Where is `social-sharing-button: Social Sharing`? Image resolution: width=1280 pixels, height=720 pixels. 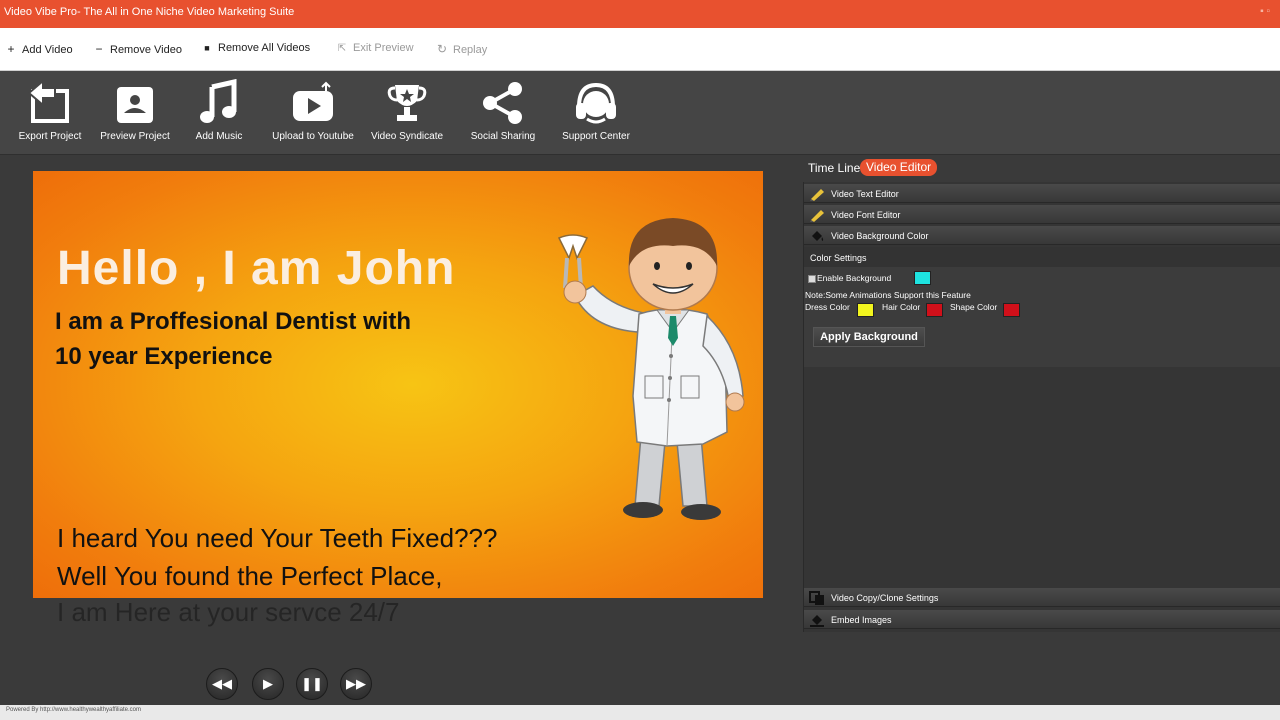 social-sharing-button: Social Sharing is located at coordinates (503, 110).